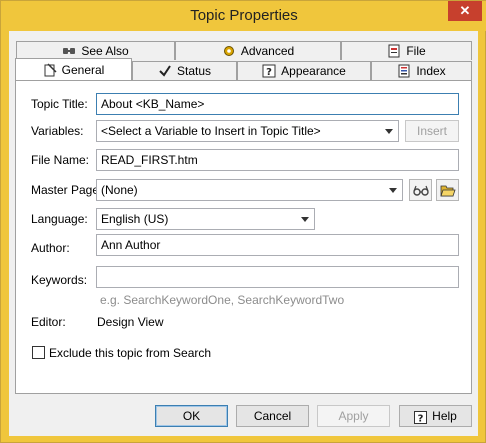  I want to click on see-also-icon, so click(69, 51).